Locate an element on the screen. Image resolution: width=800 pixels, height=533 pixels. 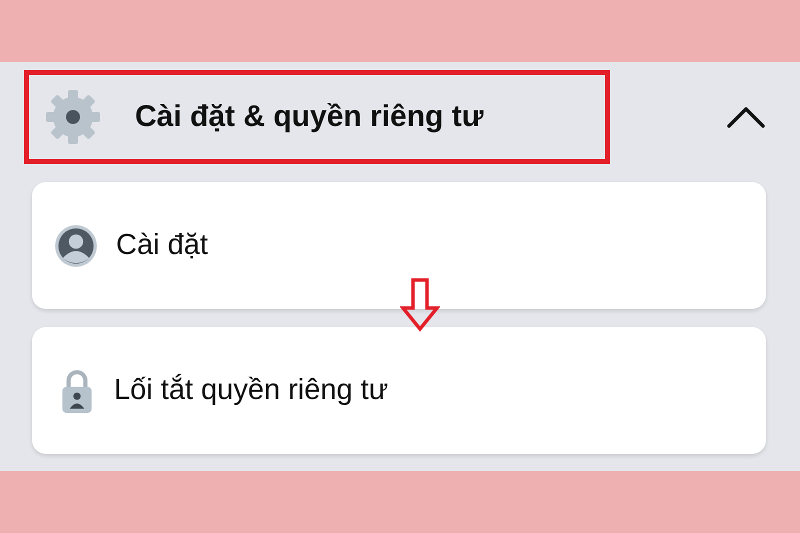
item-label: Cài đặt is located at coordinates (162, 245).